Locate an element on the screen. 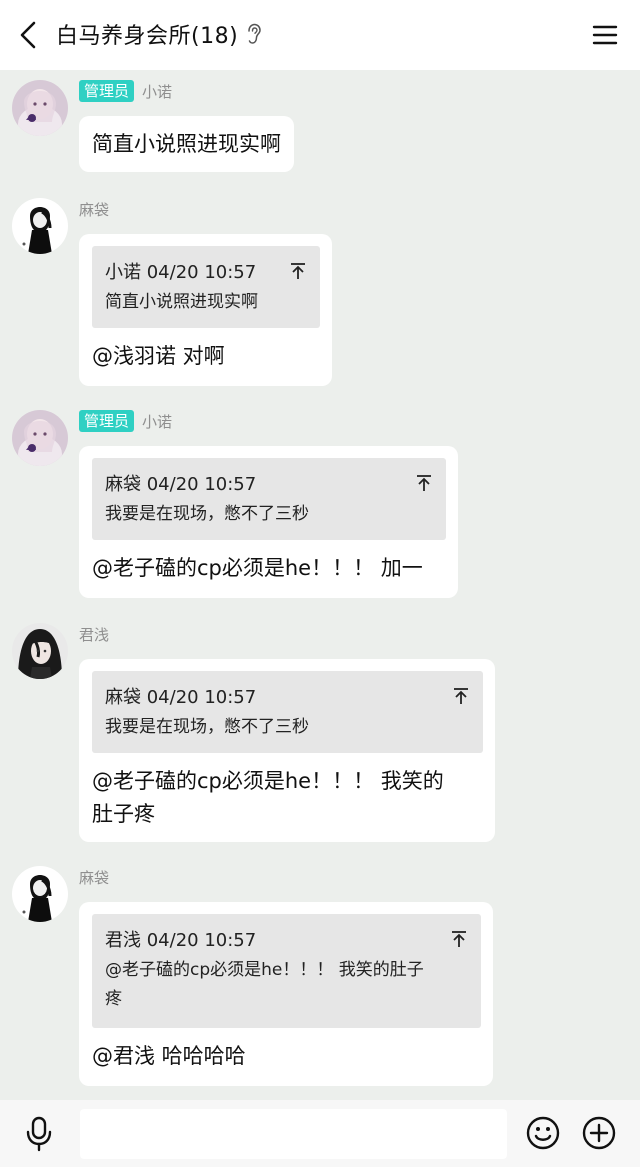 This screenshot has height=1167, width=640. more-button is located at coordinates (599, 1133).